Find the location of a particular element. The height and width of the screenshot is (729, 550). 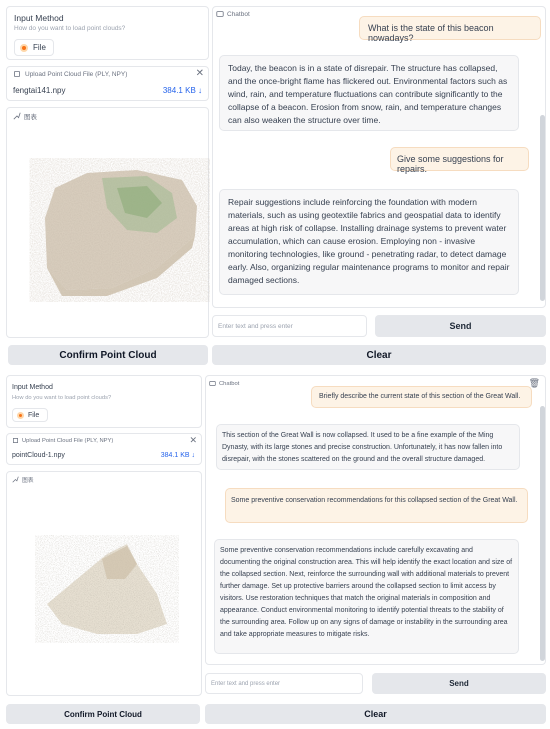

file-row: pointCloud-1.npy 384.1 KB ↓ is located at coordinates (103, 455).